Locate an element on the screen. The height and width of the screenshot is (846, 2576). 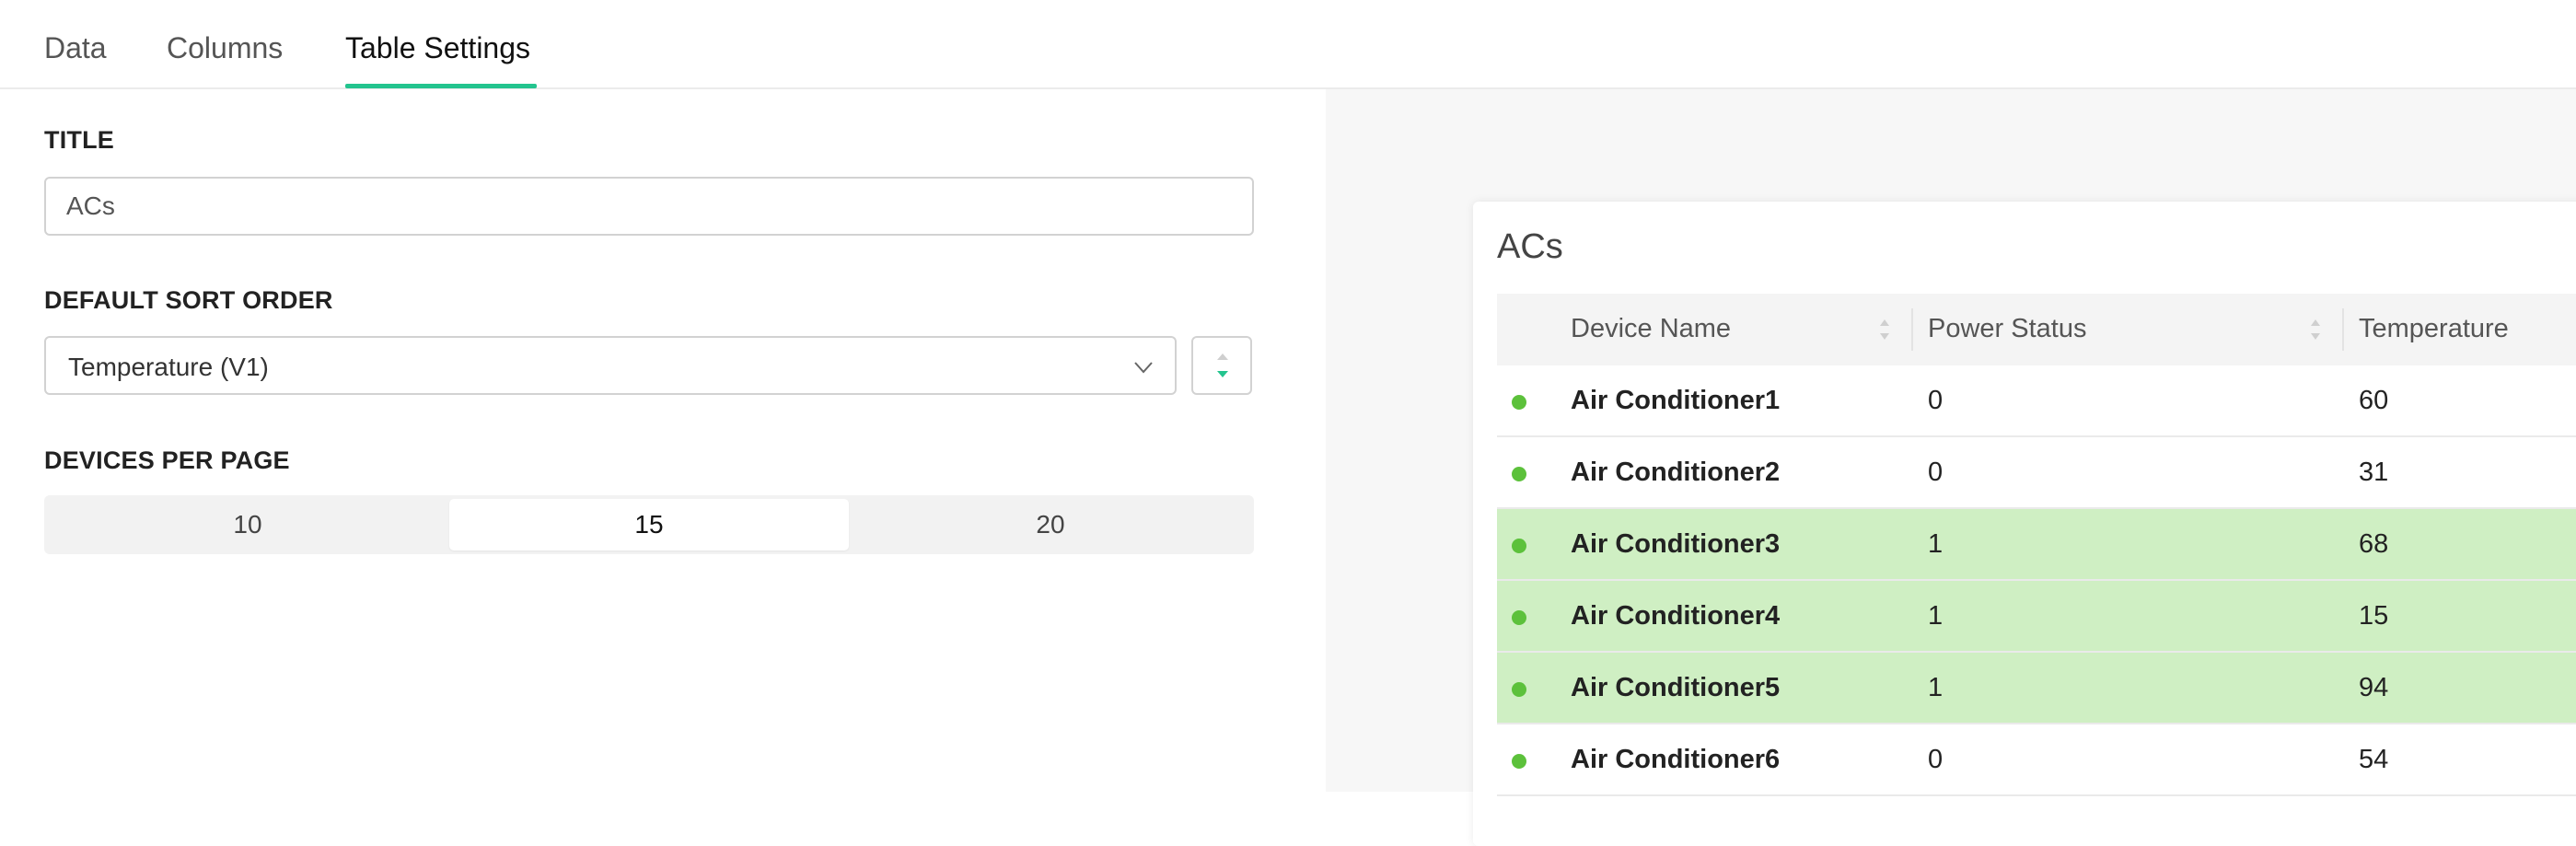
table-row: Air Conditioner6 0 54 is located at coordinates (2036, 760).